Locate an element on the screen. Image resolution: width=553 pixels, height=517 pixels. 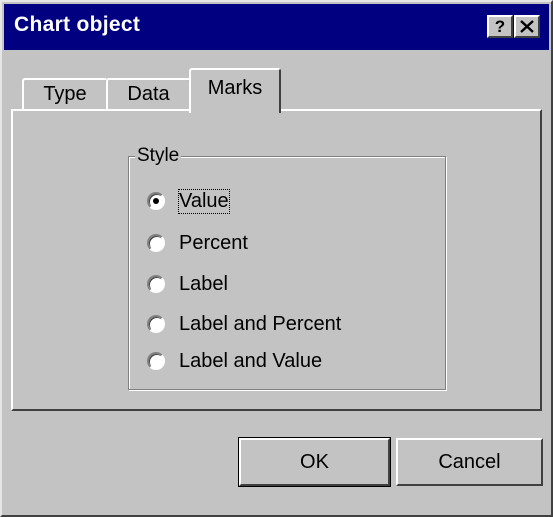
title-bar: Chart object ? is located at coordinates (276, 27).